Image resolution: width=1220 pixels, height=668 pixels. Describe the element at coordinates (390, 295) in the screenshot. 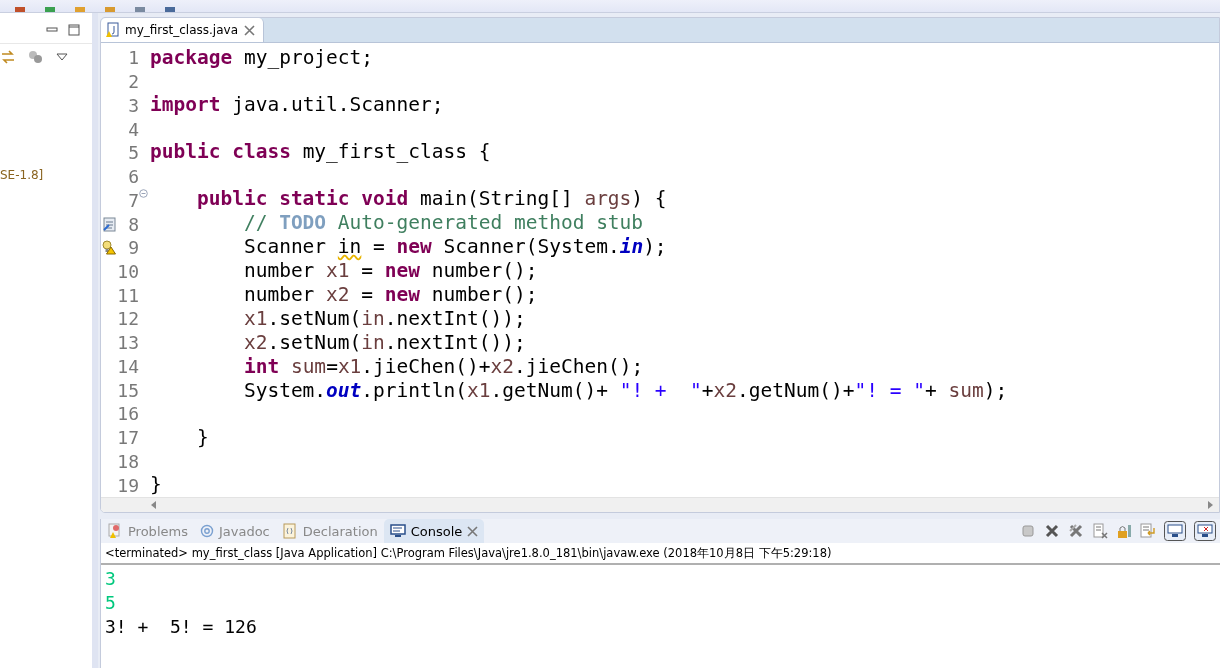

I see `code-line: number x2 = new number();` at that location.